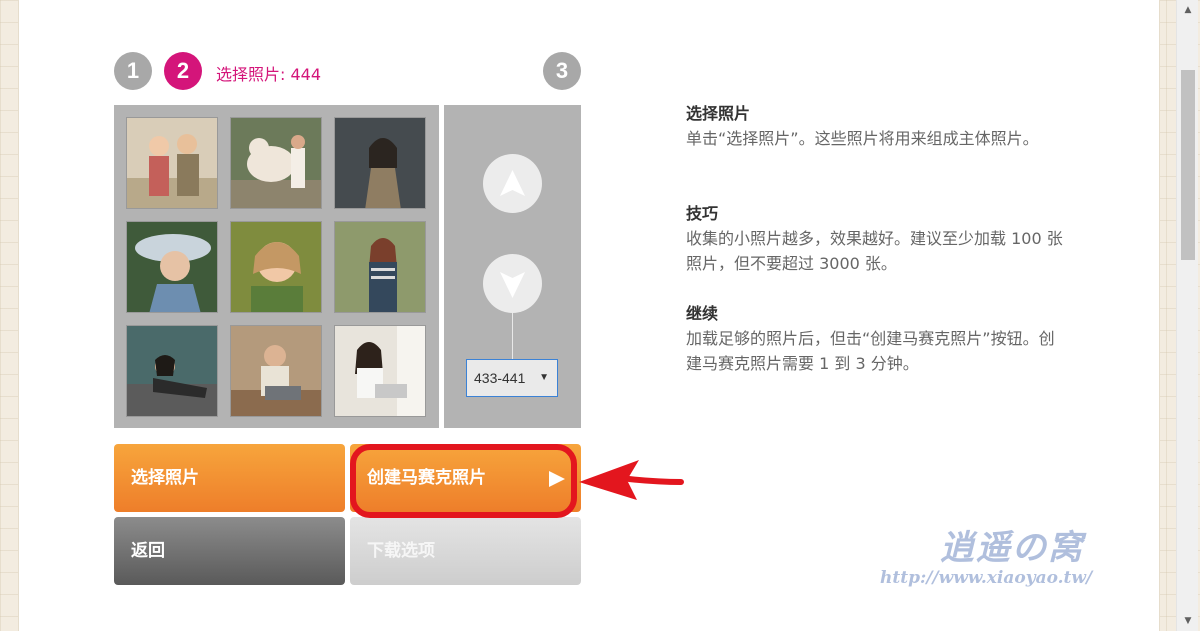  Describe the element at coordinates (702, 313) in the screenshot. I see `info-title: 继续` at that location.